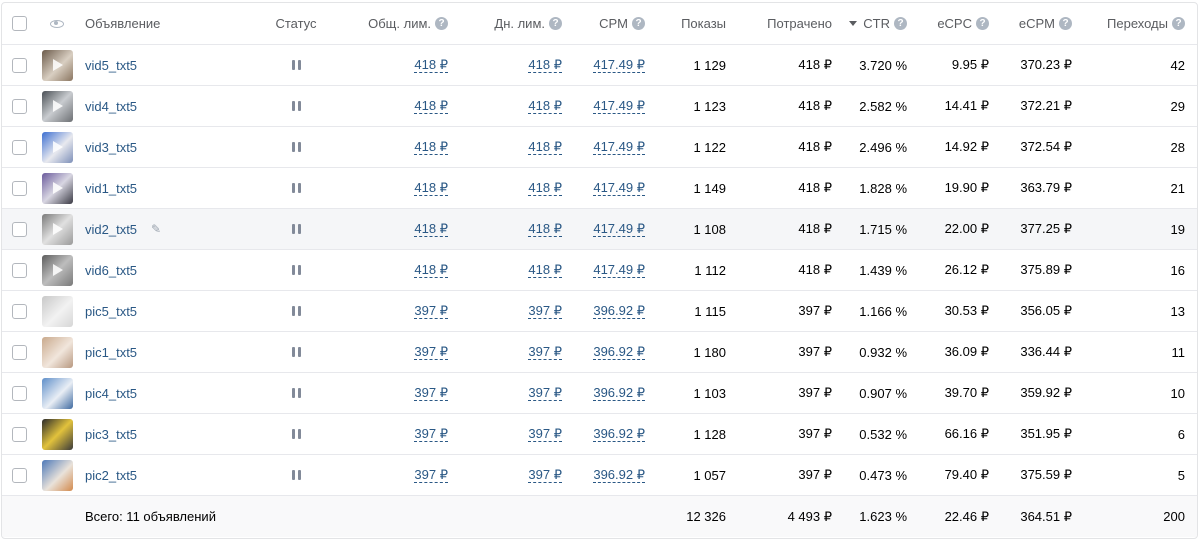 The image size is (1200, 541). What do you see at coordinates (111, 311) in the screenshot?
I see `ad-name-link: pic5_txt5` at bounding box center [111, 311].